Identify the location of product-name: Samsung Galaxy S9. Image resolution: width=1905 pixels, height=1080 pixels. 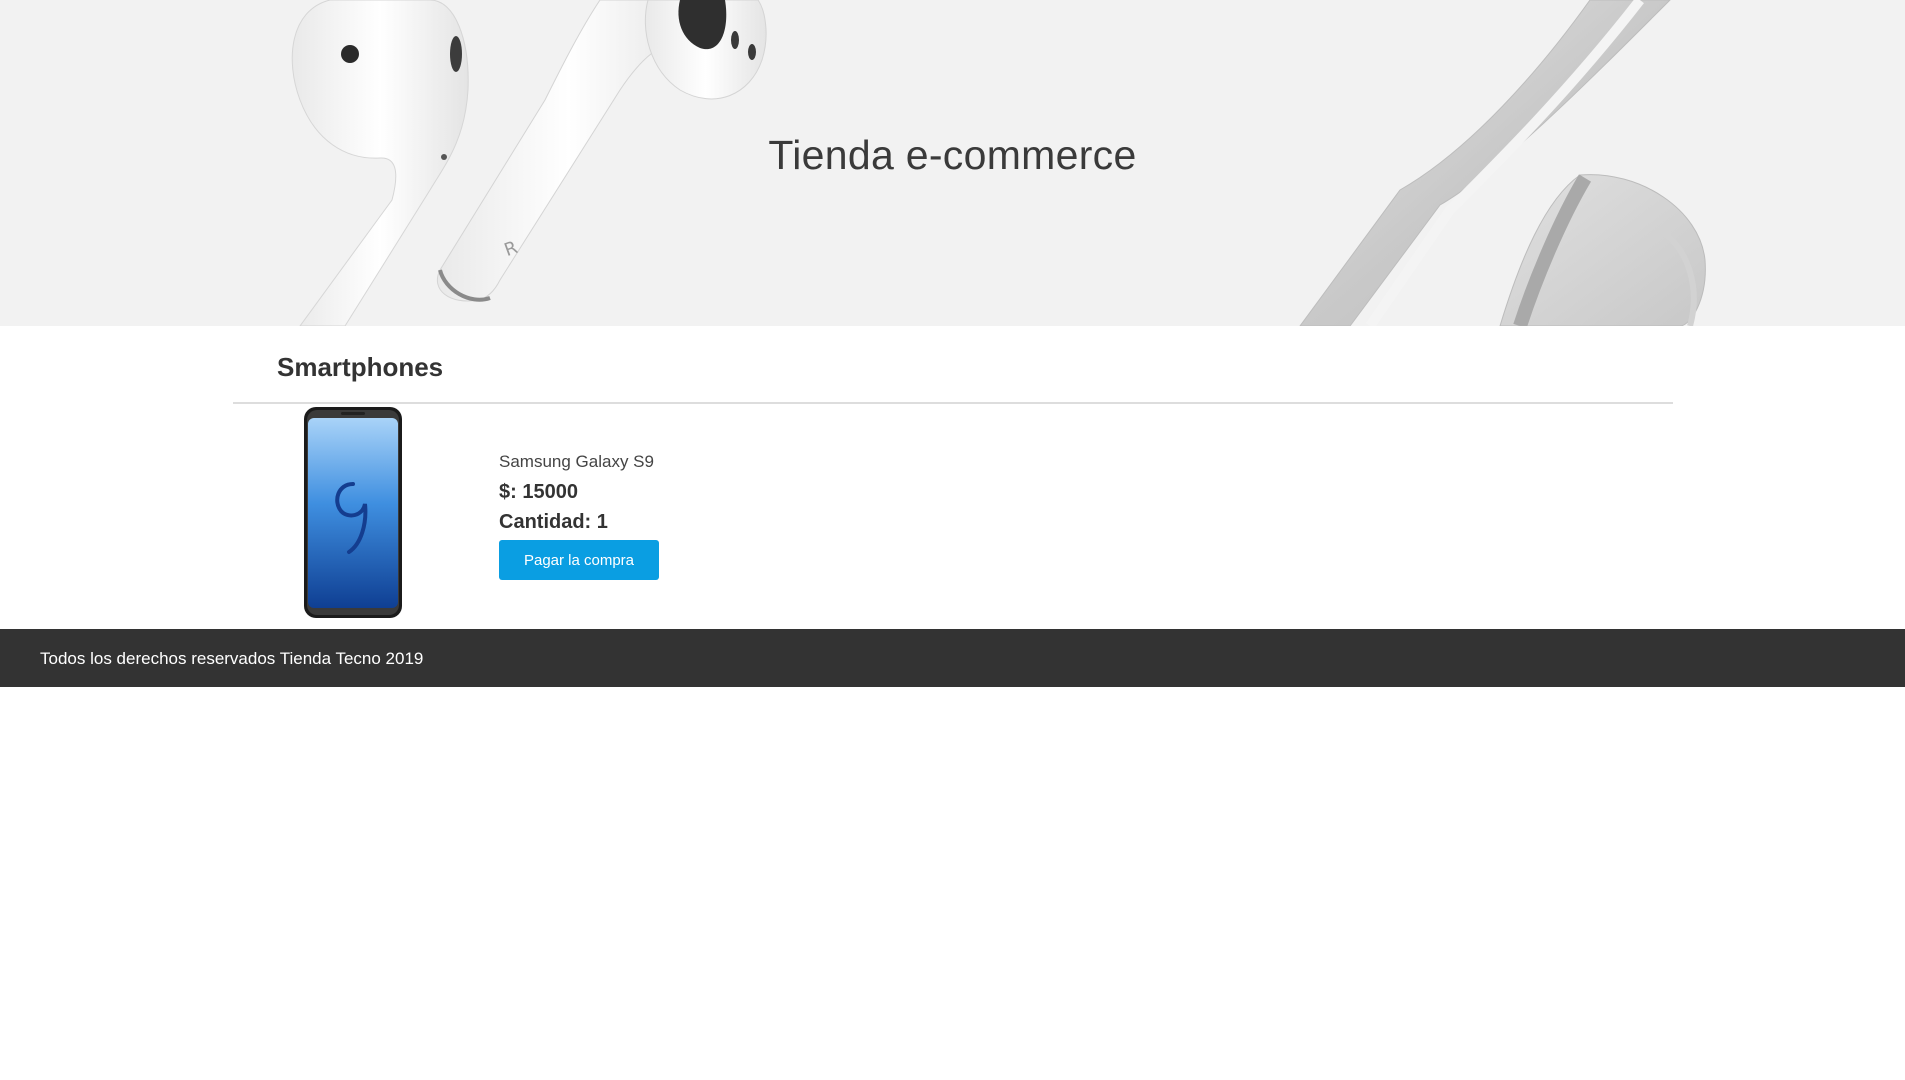
(576, 461).